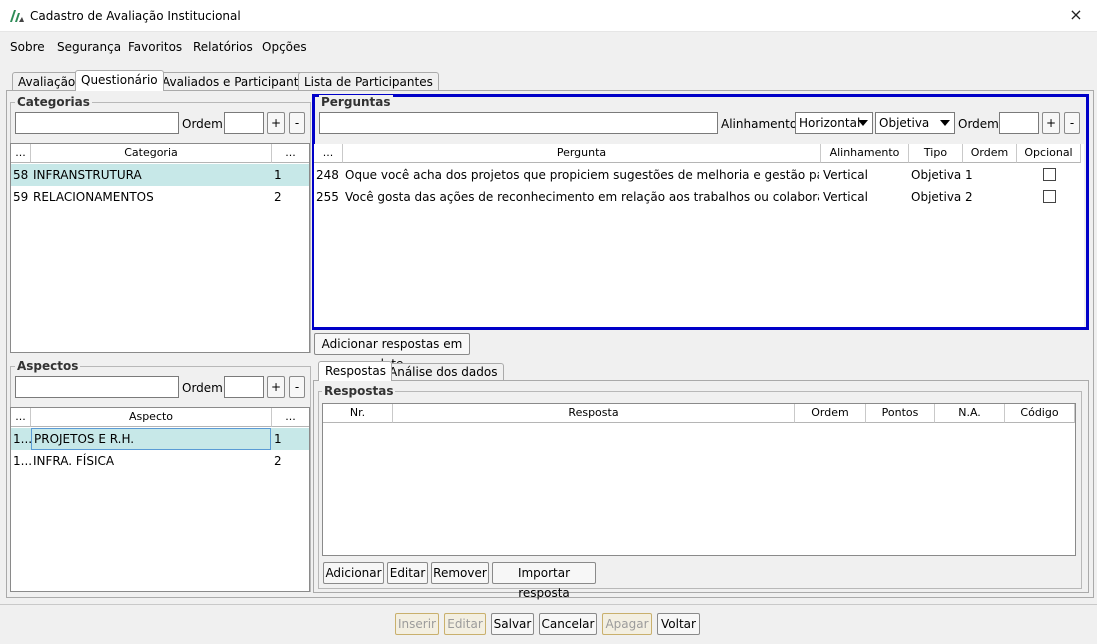 This screenshot has width=1097, height=644. What do you see at coordinates (1076, 15) in the screenshot?
I see `close-icon: ×` at bounding box center [1076, 15].